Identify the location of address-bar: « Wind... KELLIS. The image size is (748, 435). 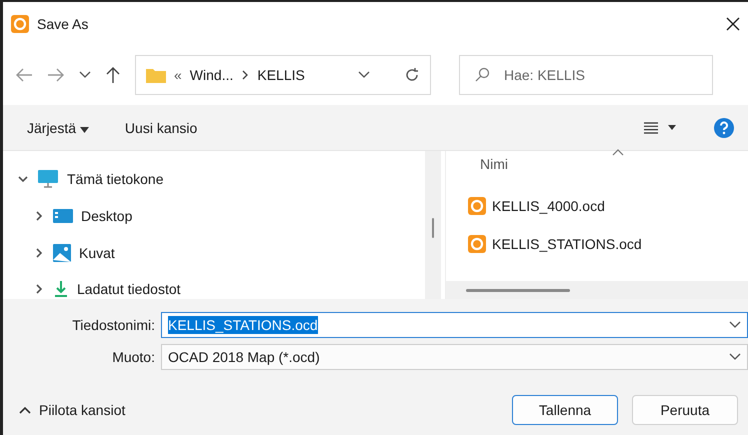
(283, 75).